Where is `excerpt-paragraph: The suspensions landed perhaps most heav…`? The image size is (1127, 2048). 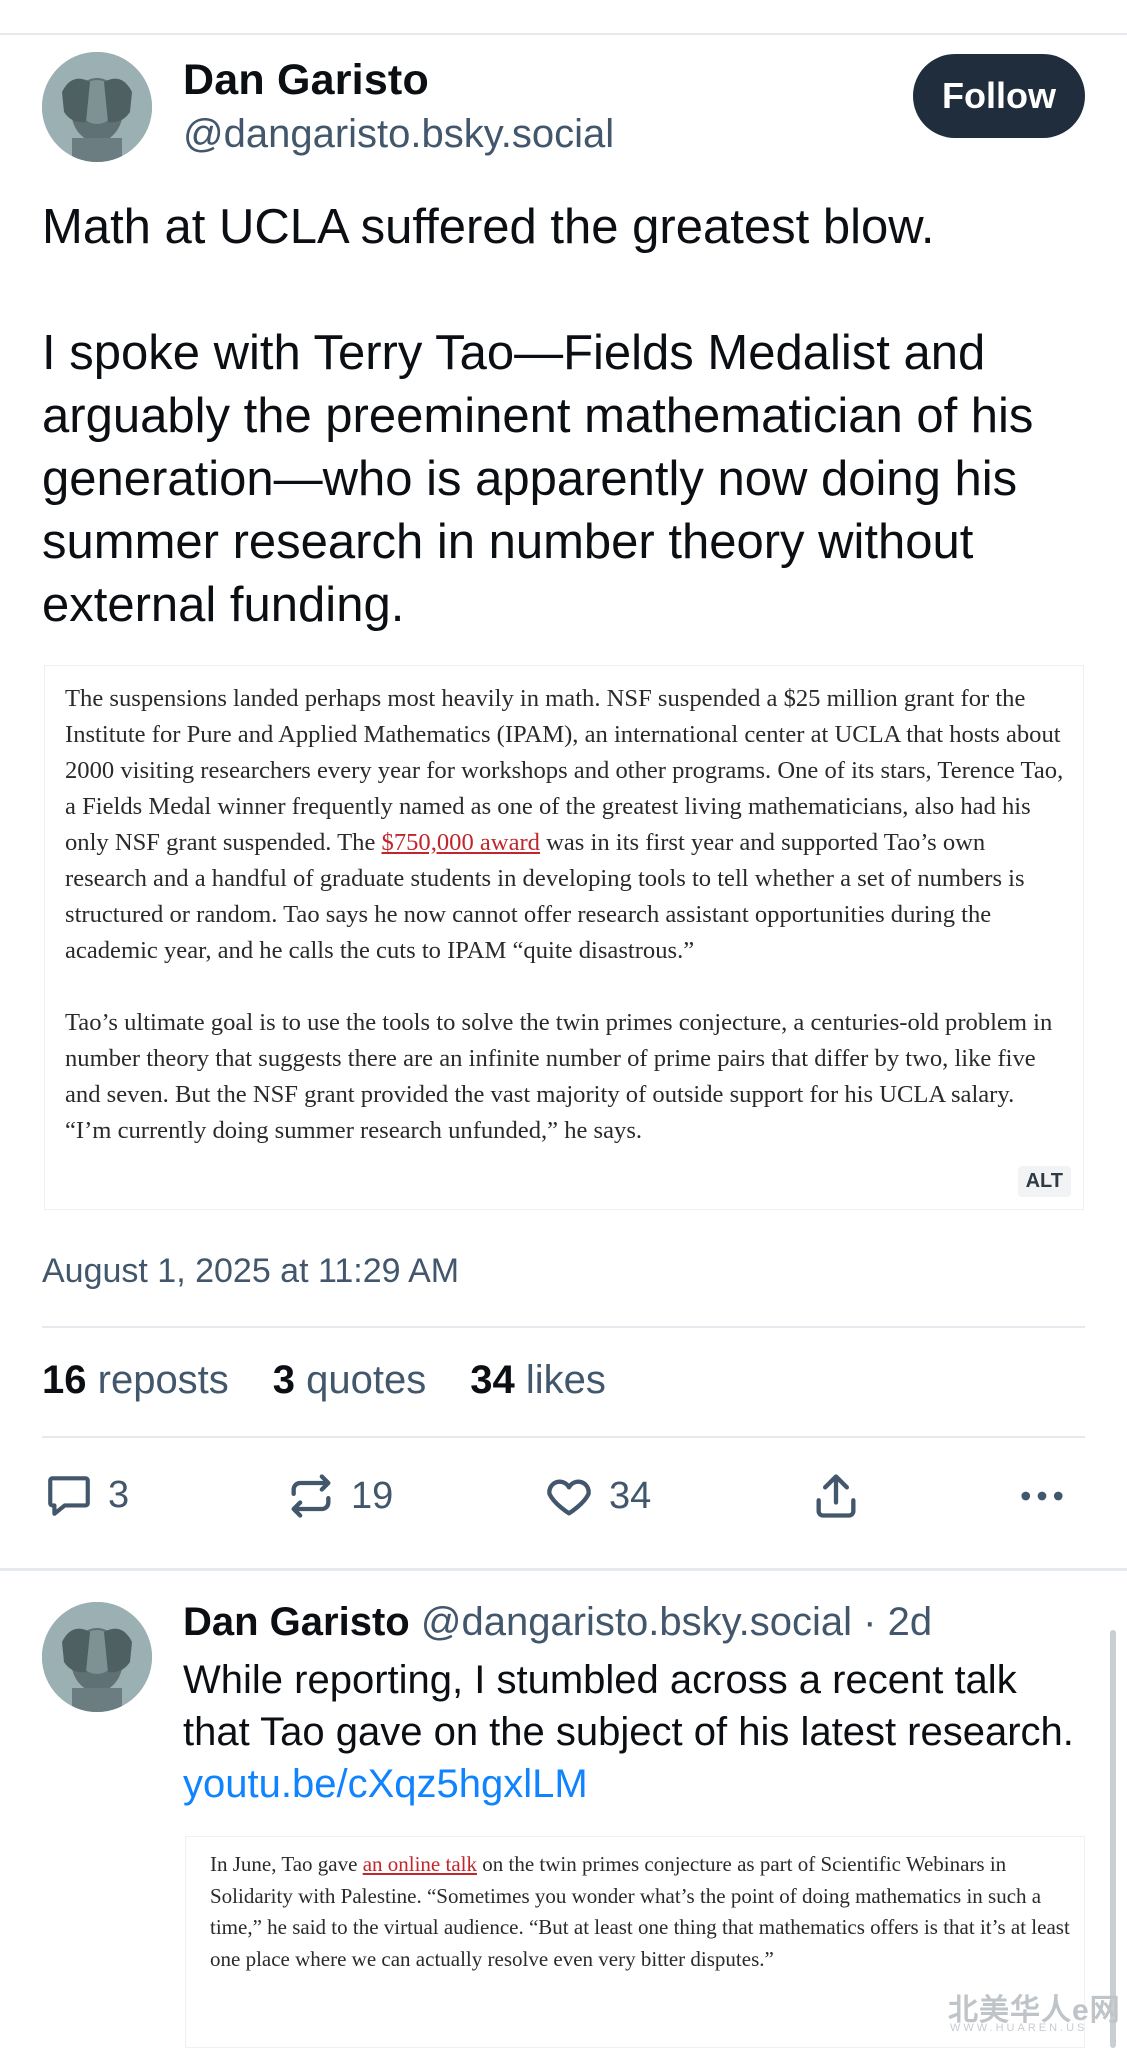 excerpt-paragraph: The suspensions landed perhaps most heav… is located at coordinates (565, 825).